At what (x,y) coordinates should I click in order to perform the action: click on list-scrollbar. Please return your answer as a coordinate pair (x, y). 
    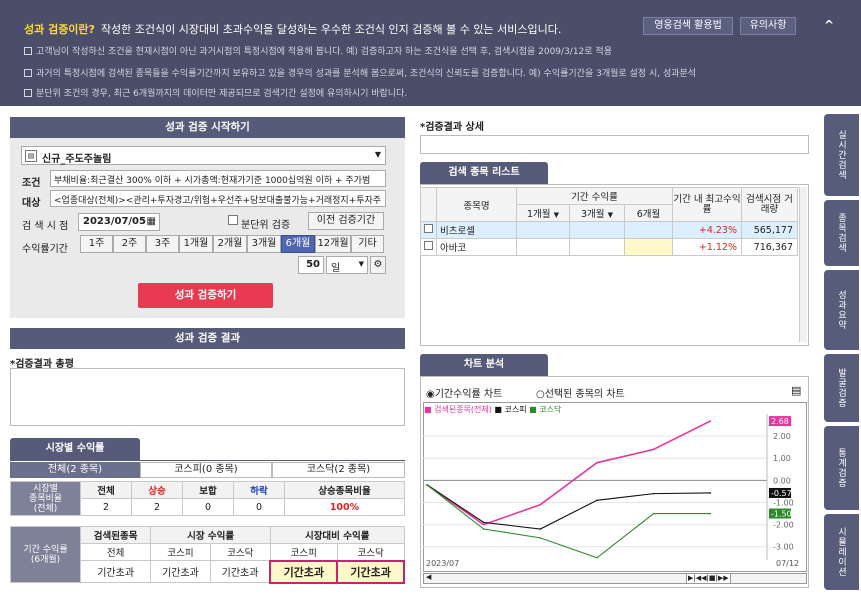
    Looking at the image, I should click on (803, 264).